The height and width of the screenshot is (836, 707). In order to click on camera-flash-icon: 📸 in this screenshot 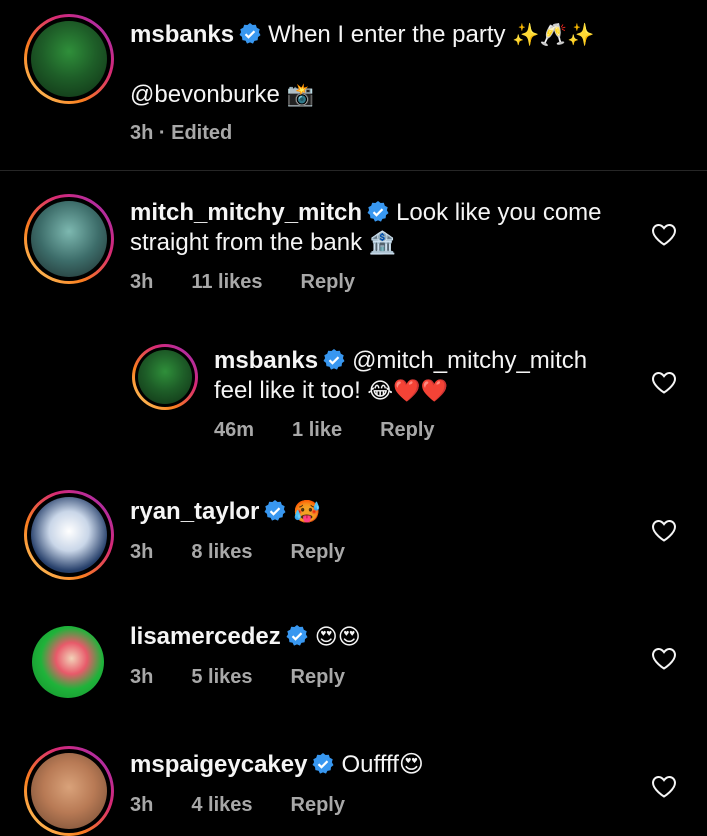, I will do `click(300, 95)`.